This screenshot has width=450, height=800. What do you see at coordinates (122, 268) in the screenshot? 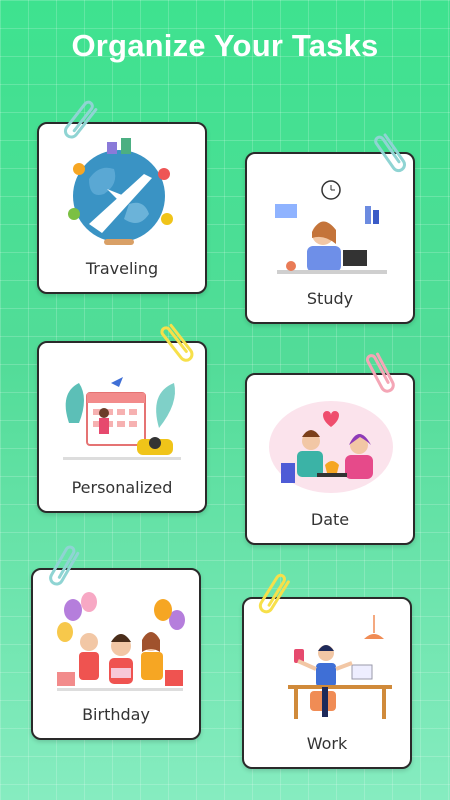
I see `card-label-traveling: Traveling` at bounding box center [122, 268].